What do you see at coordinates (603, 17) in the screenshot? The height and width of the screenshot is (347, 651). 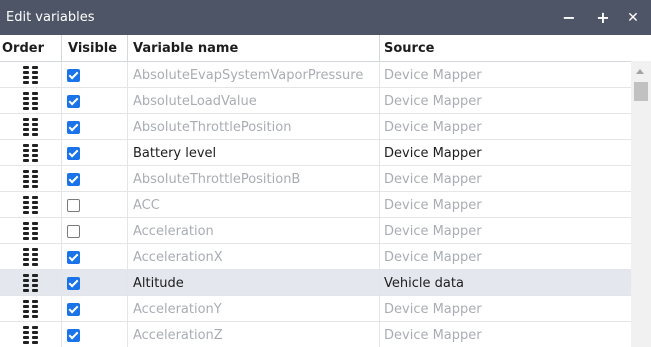 I see `maximize-icon: +` at bounding box center [603, 17].